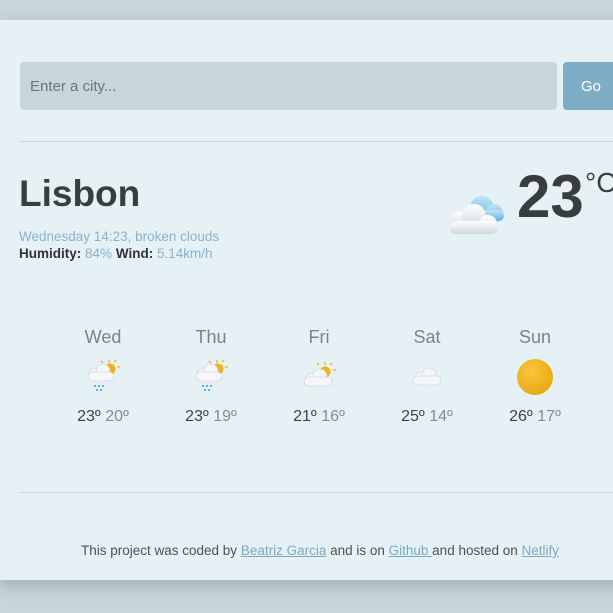 Image resolution: width=613 pixels, height=613 pixels. Describe the element at coordinates (319, 337) in the screenshot. I see `forecast-day-name: Fri` at that location.